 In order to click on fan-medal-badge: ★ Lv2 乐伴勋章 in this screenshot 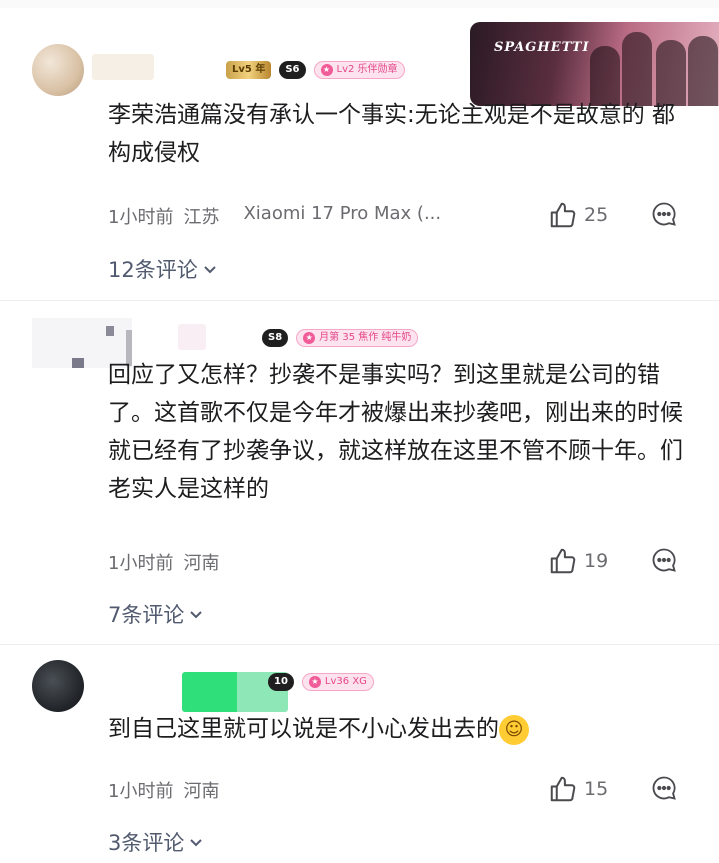, I will do `click(359, 70)`.